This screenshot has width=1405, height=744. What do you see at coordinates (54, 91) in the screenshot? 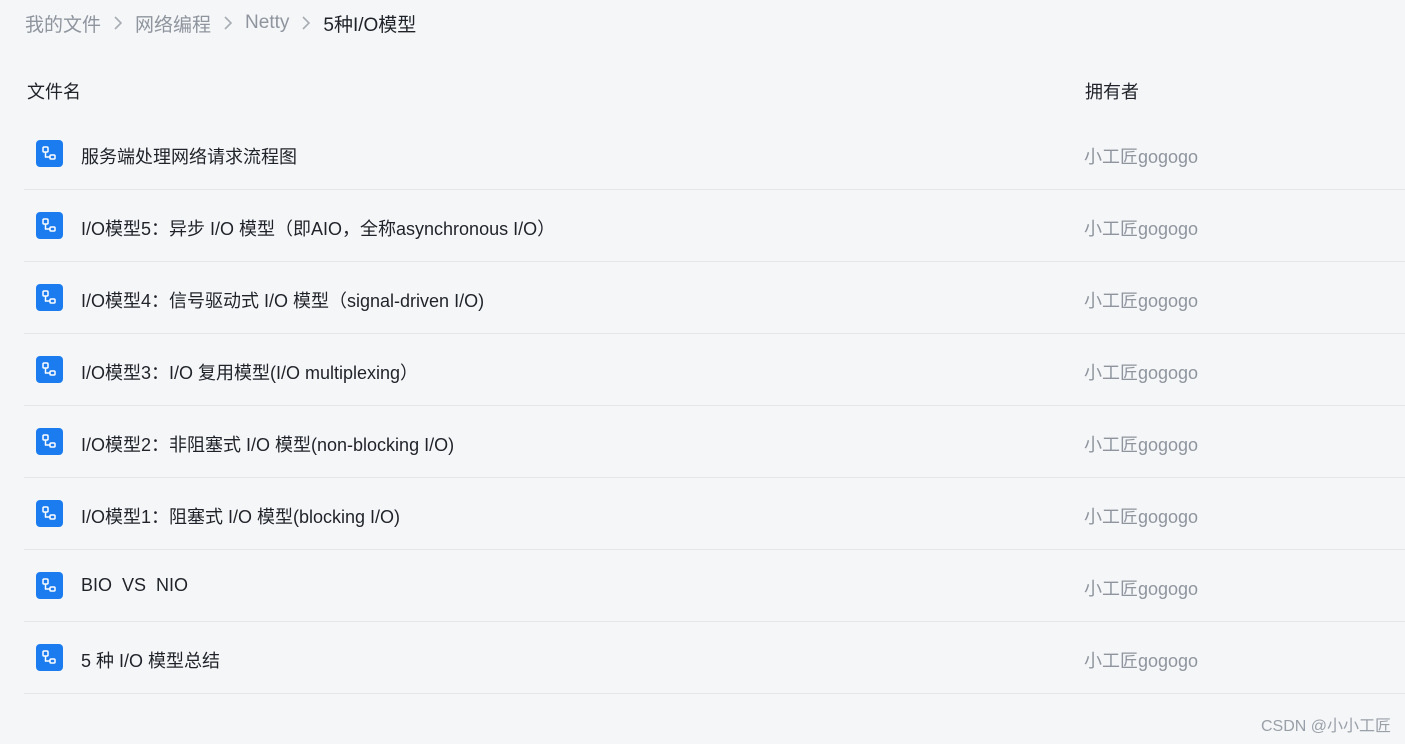
I see `column-header-file-name: 文件名` at bounding box center [54, 91].